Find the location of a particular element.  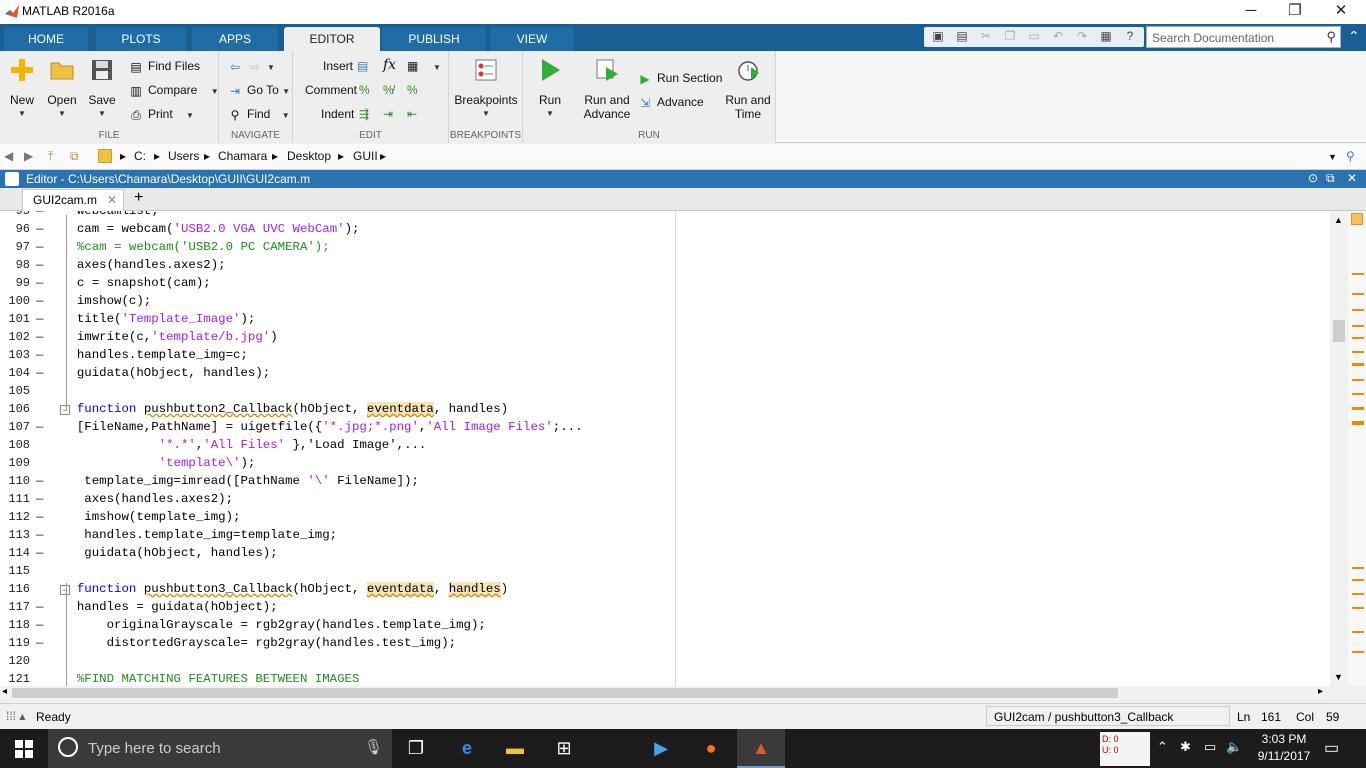

code-line: imshow(template_img); is located at coordinates (151, 517).